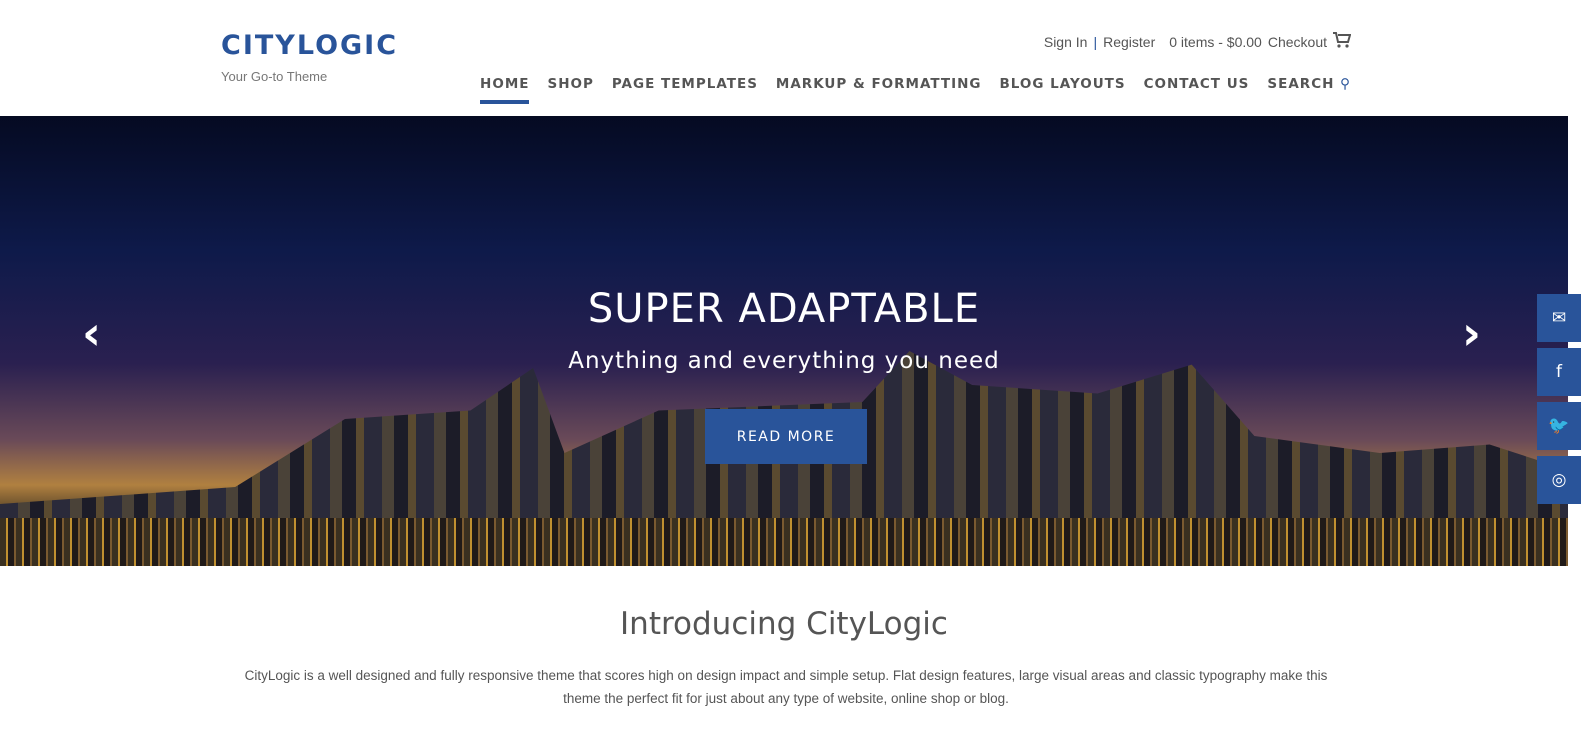  What do you see at coordinates (786, 436) in the screenshot?
I see `read-more-button: READ MORE` at bounding box center [786, 436].